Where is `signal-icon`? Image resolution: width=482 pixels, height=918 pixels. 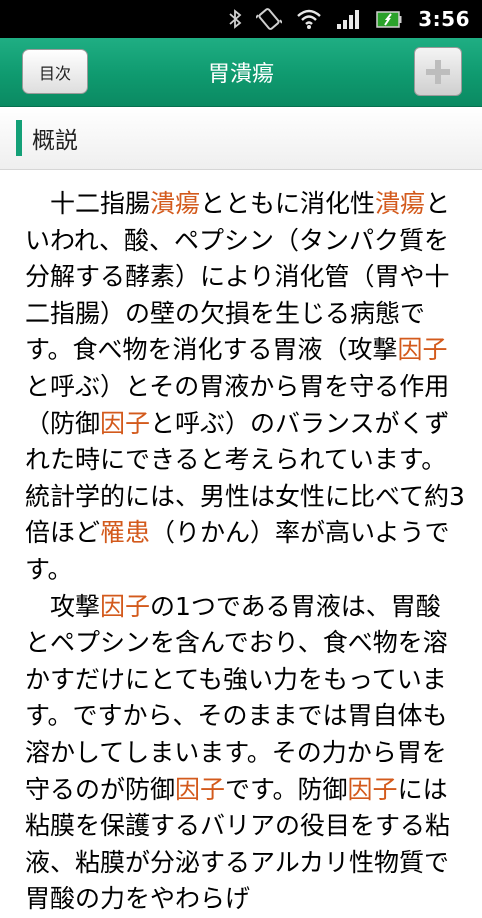
signal-icon is located at coordinates (348, 19).